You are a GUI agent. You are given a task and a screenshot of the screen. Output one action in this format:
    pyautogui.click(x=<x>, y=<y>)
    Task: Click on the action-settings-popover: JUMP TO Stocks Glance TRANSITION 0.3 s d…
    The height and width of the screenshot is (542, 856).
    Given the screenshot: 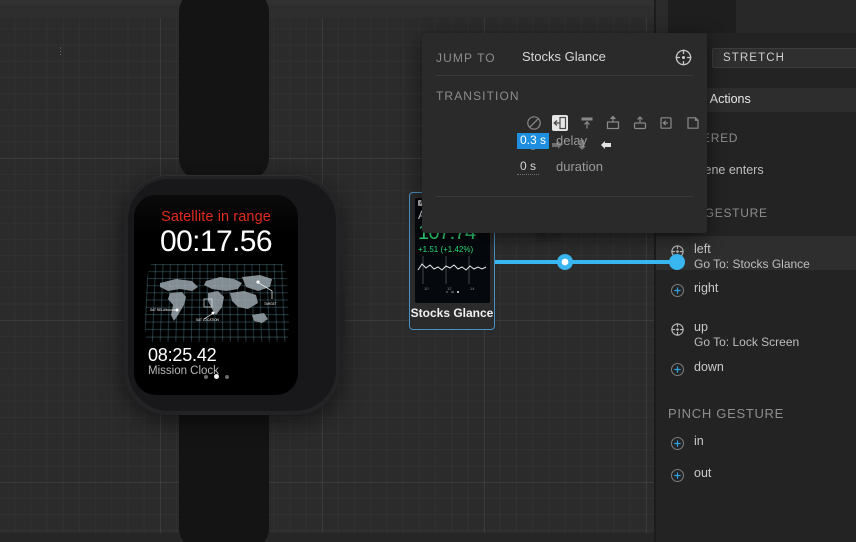 What is the action you would take?
    pyautogui.click(x=564, y=133)
    